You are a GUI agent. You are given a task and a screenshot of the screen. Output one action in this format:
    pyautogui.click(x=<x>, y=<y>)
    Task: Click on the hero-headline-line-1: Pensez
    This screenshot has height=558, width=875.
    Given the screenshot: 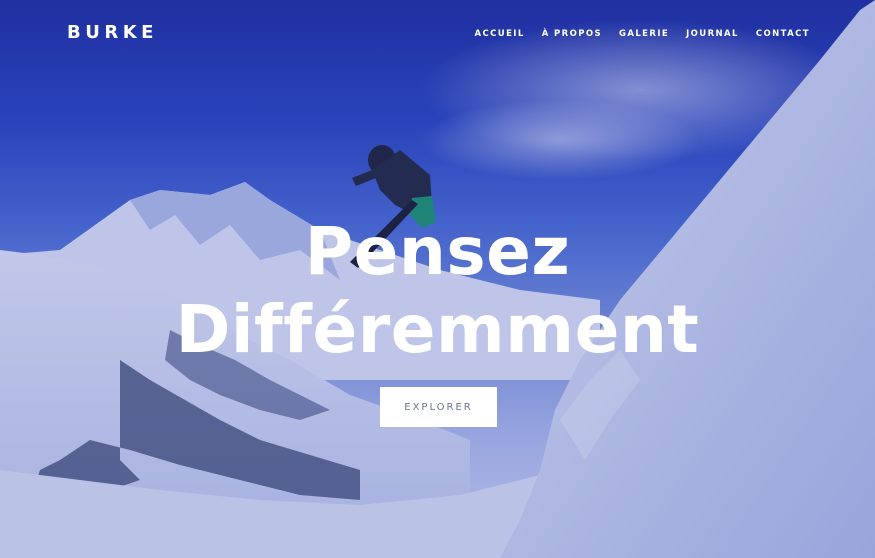 What is the action you would take?
    pyautogui.click(x=437, y=251)
    